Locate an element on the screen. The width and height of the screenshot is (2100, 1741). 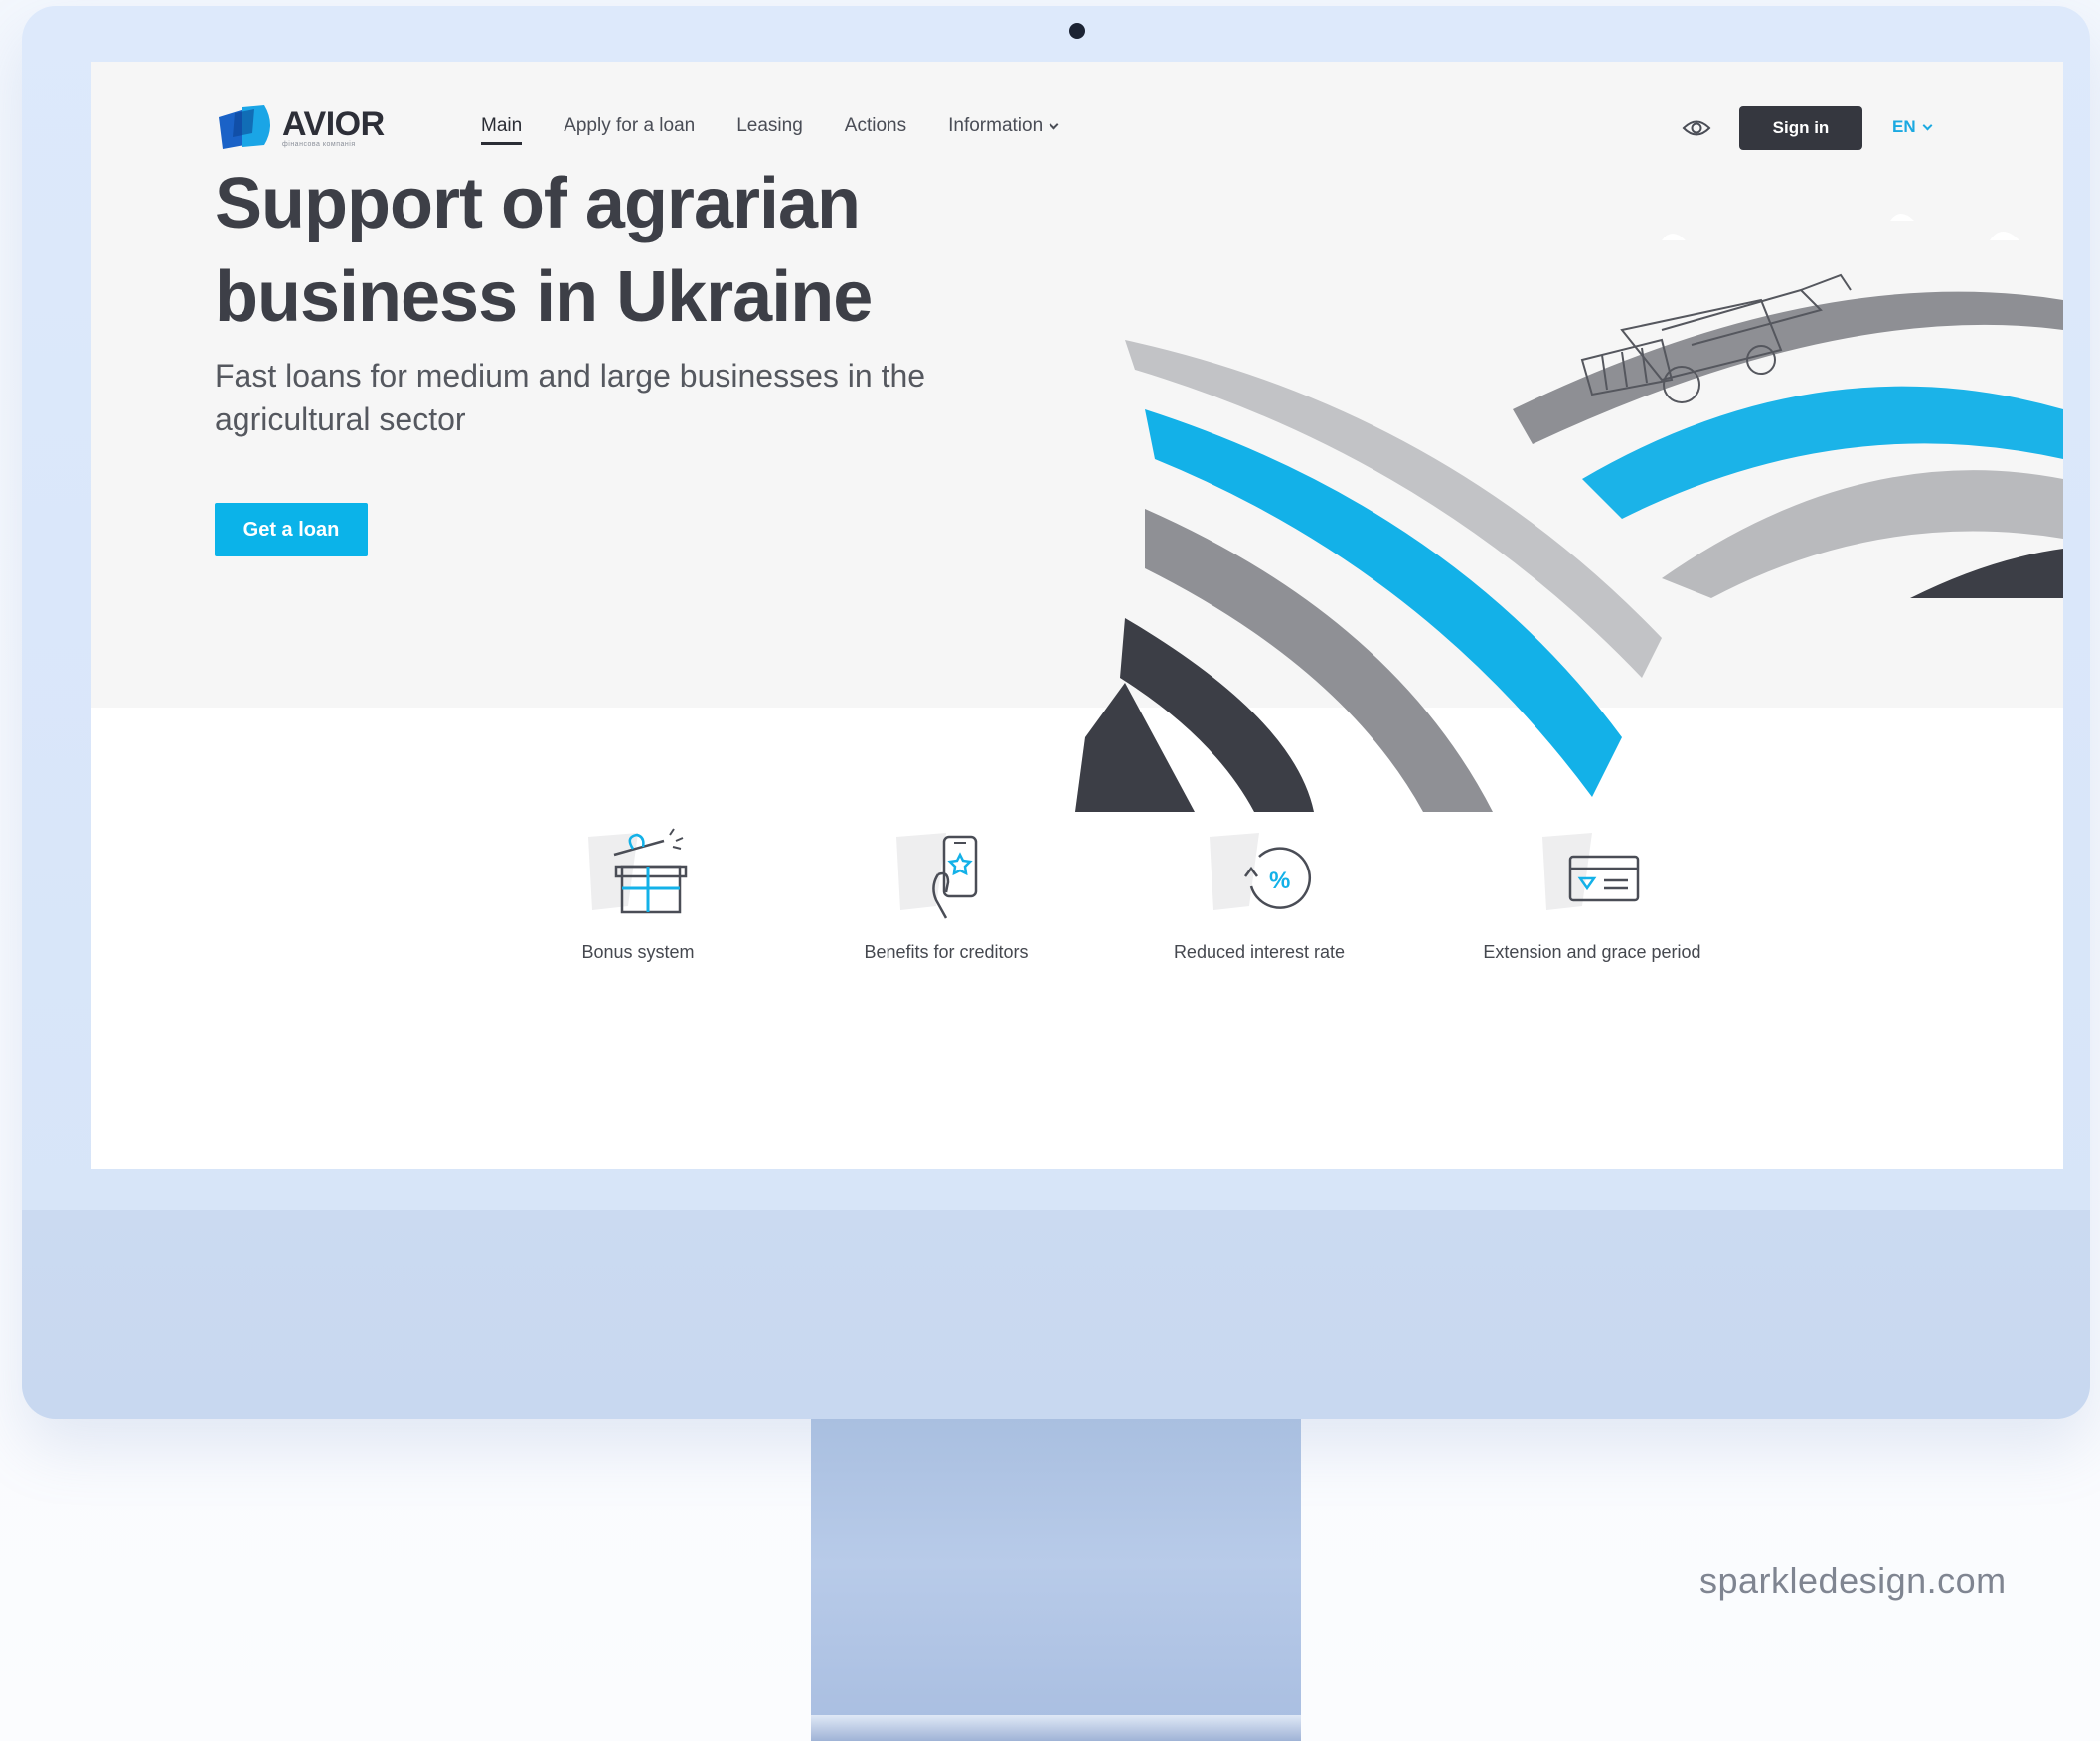
feature-bonus-system: Bonus system is located at coordinates (638, 895).